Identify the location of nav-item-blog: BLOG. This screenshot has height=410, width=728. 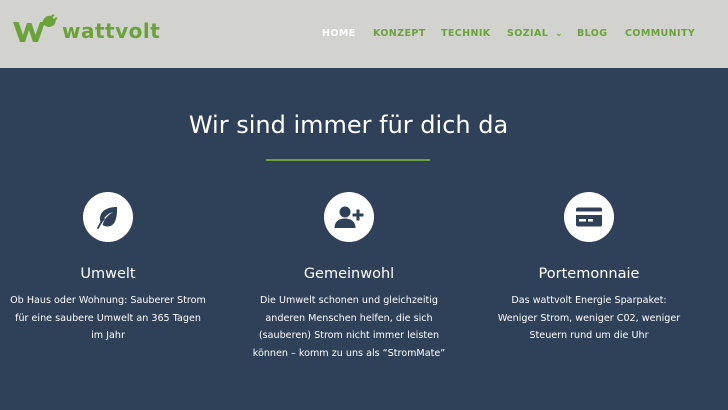
(592, 34).